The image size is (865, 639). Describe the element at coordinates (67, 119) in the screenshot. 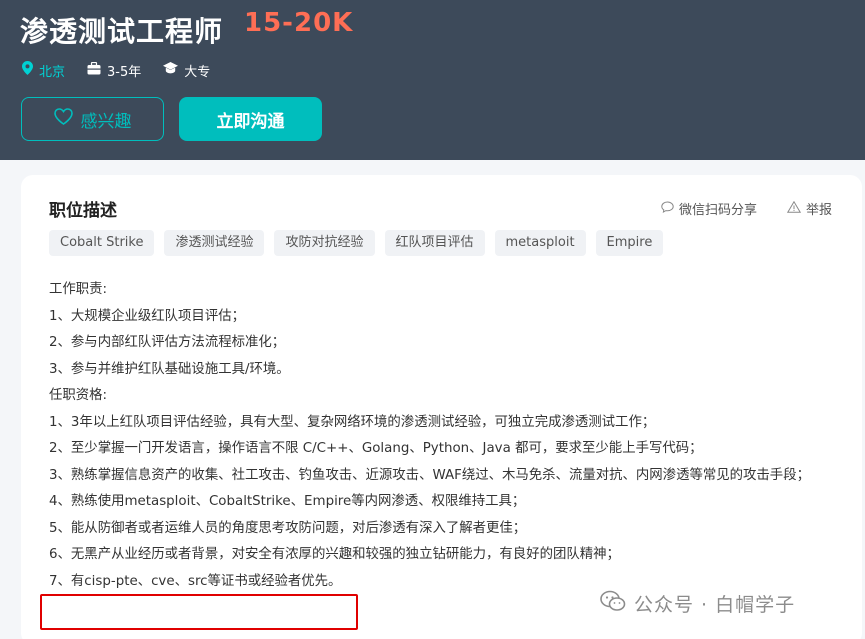

I see `heart-icon` at that location.